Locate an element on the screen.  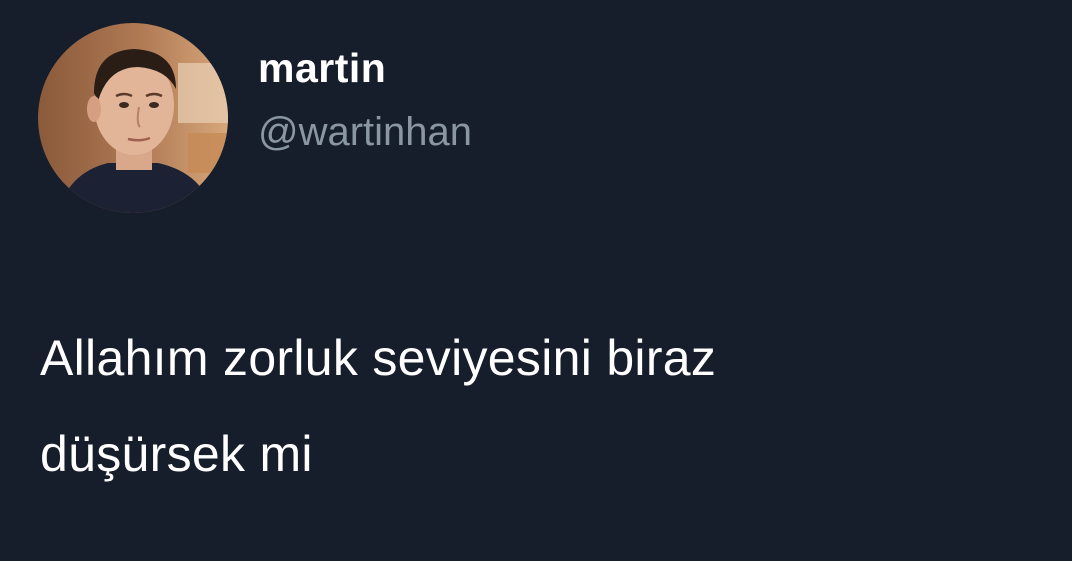
user-handle: @wartinhan is located at coordinates (365, 132).